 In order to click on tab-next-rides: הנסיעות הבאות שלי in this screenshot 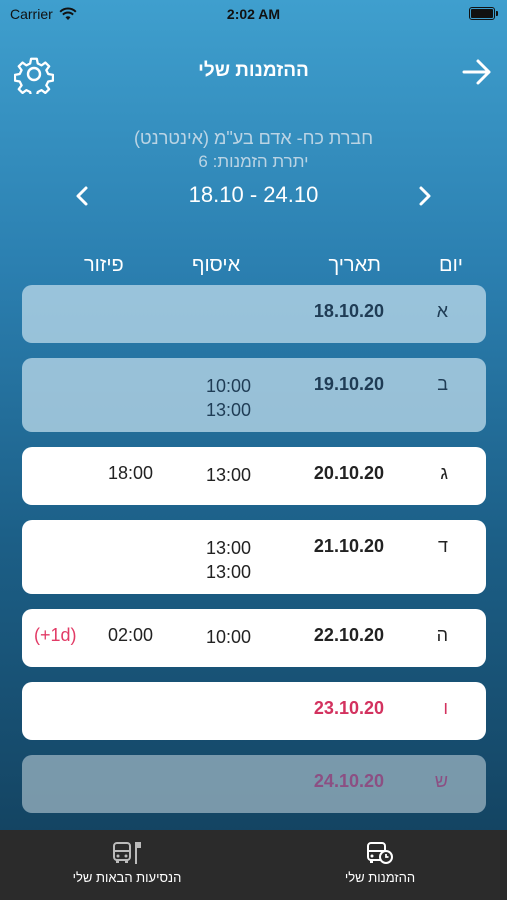, I will do `click(127, 862)`.